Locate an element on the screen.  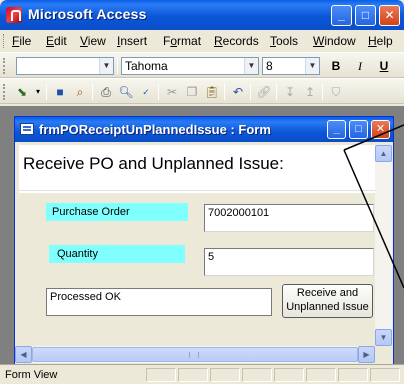
font-size-combo: 8 ▼ is located at coordinates (291, 66).